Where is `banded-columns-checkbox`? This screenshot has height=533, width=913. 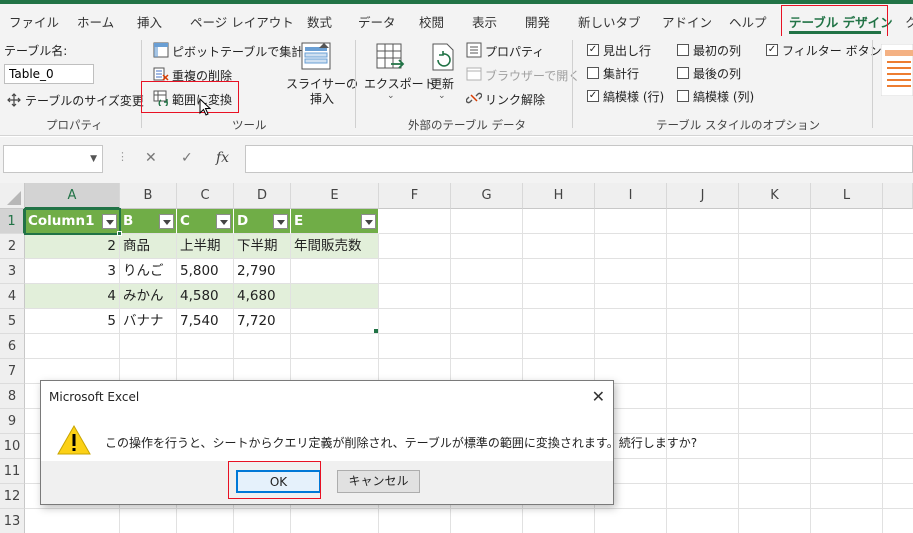 banded-columns-checkbox is located at coordinates (683, 96).